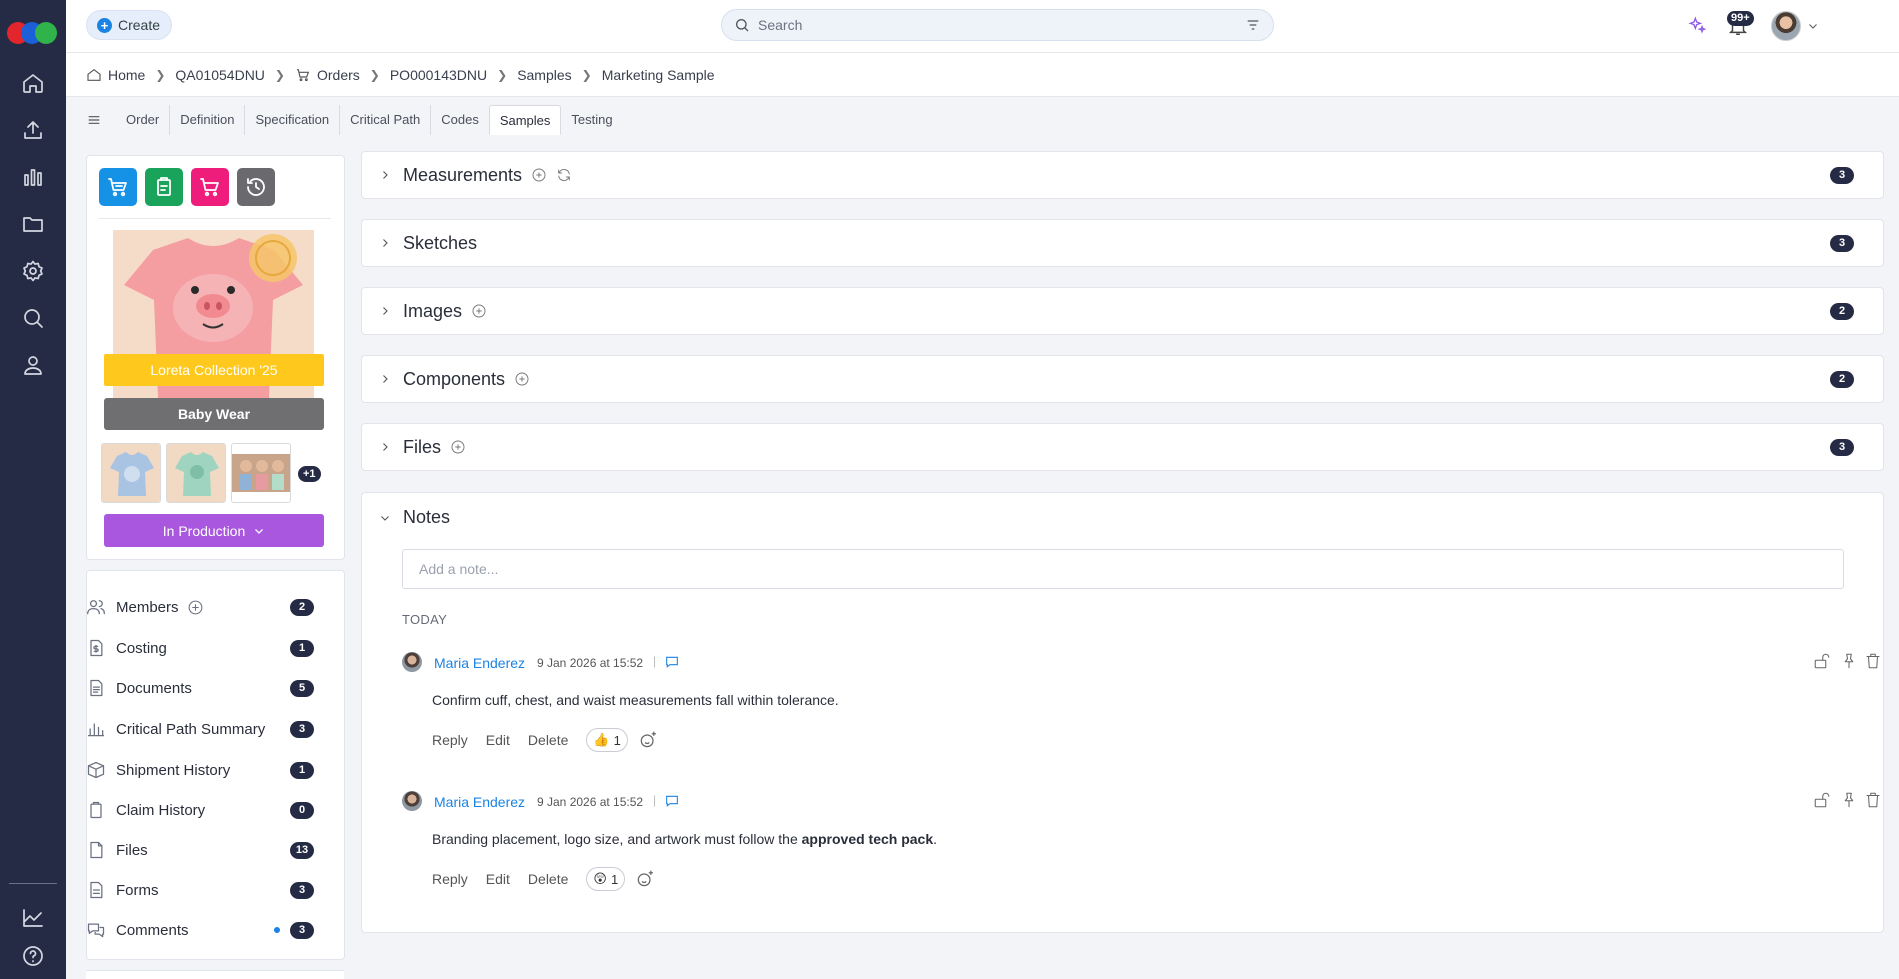 The image size is (1899, 979). I want to click on breadcrumb-home: Home, so click(115, 75).